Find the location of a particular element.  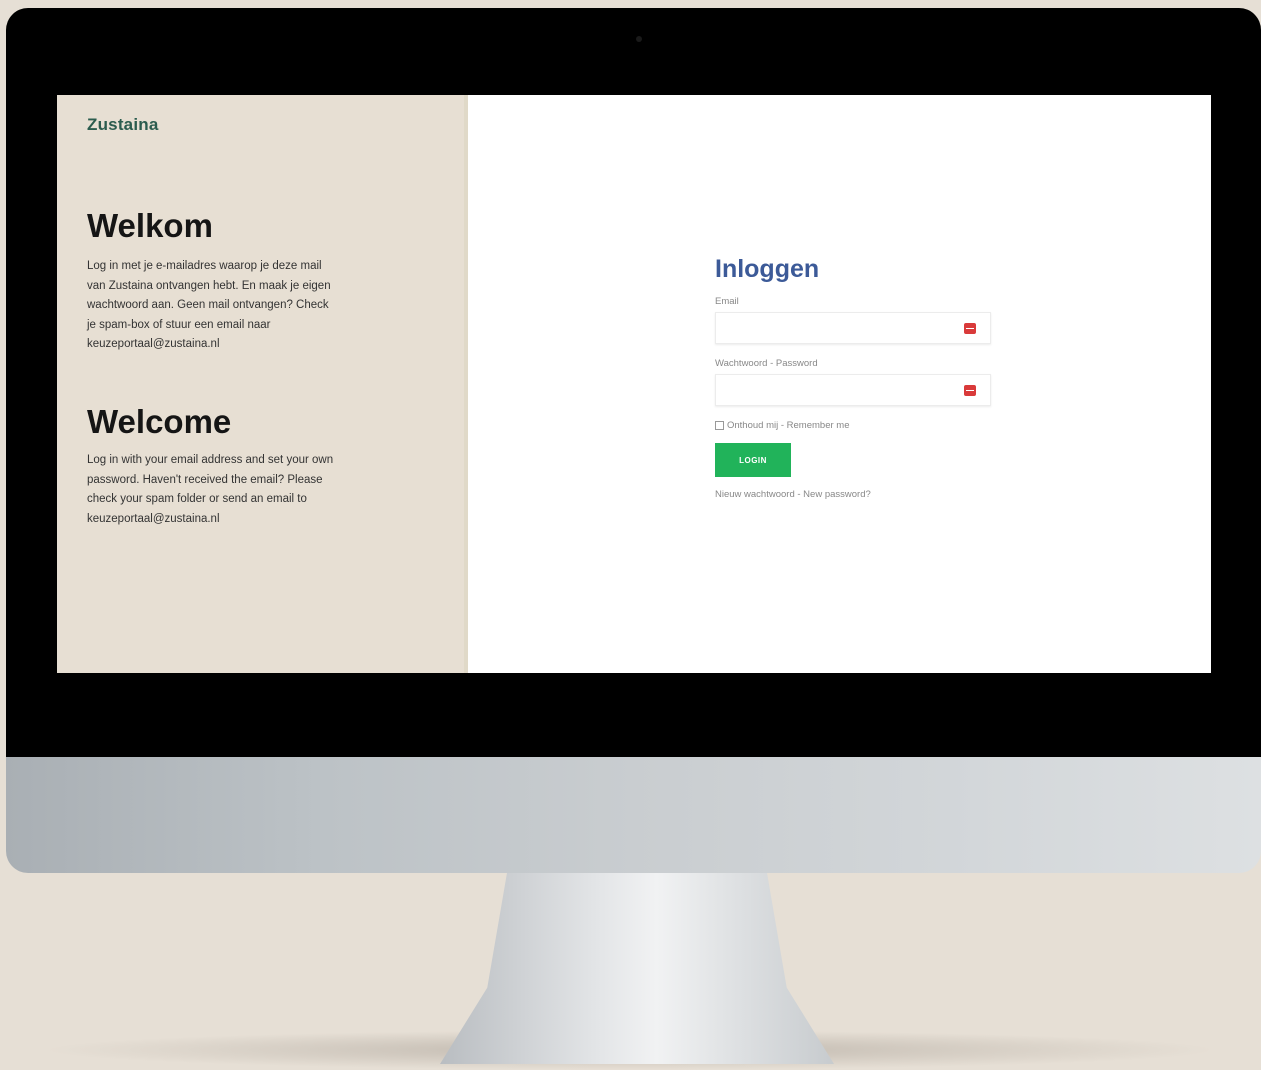

password-field-wrapper is located at coordinates (853, 390).